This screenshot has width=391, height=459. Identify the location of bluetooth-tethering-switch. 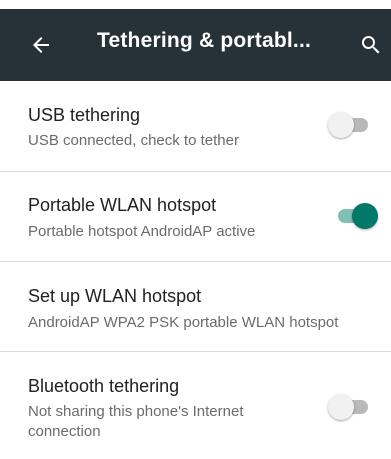
(351, 407).